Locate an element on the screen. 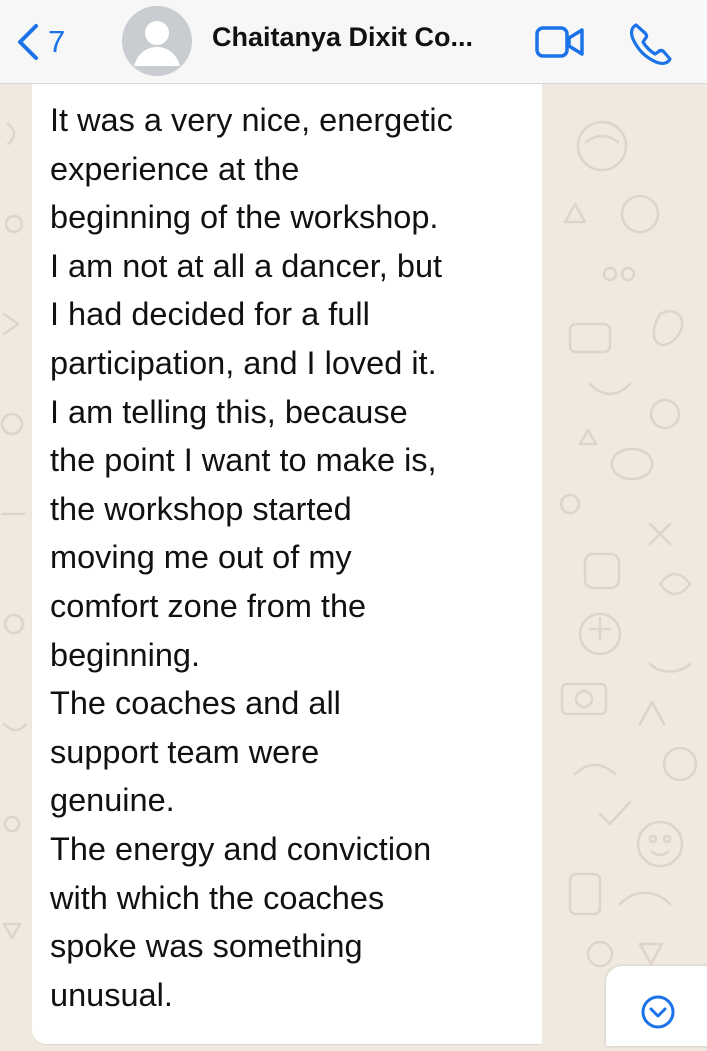 This screenshot has height=1051, width=707. unread-count: 7 is located at coordinates (57, 41).